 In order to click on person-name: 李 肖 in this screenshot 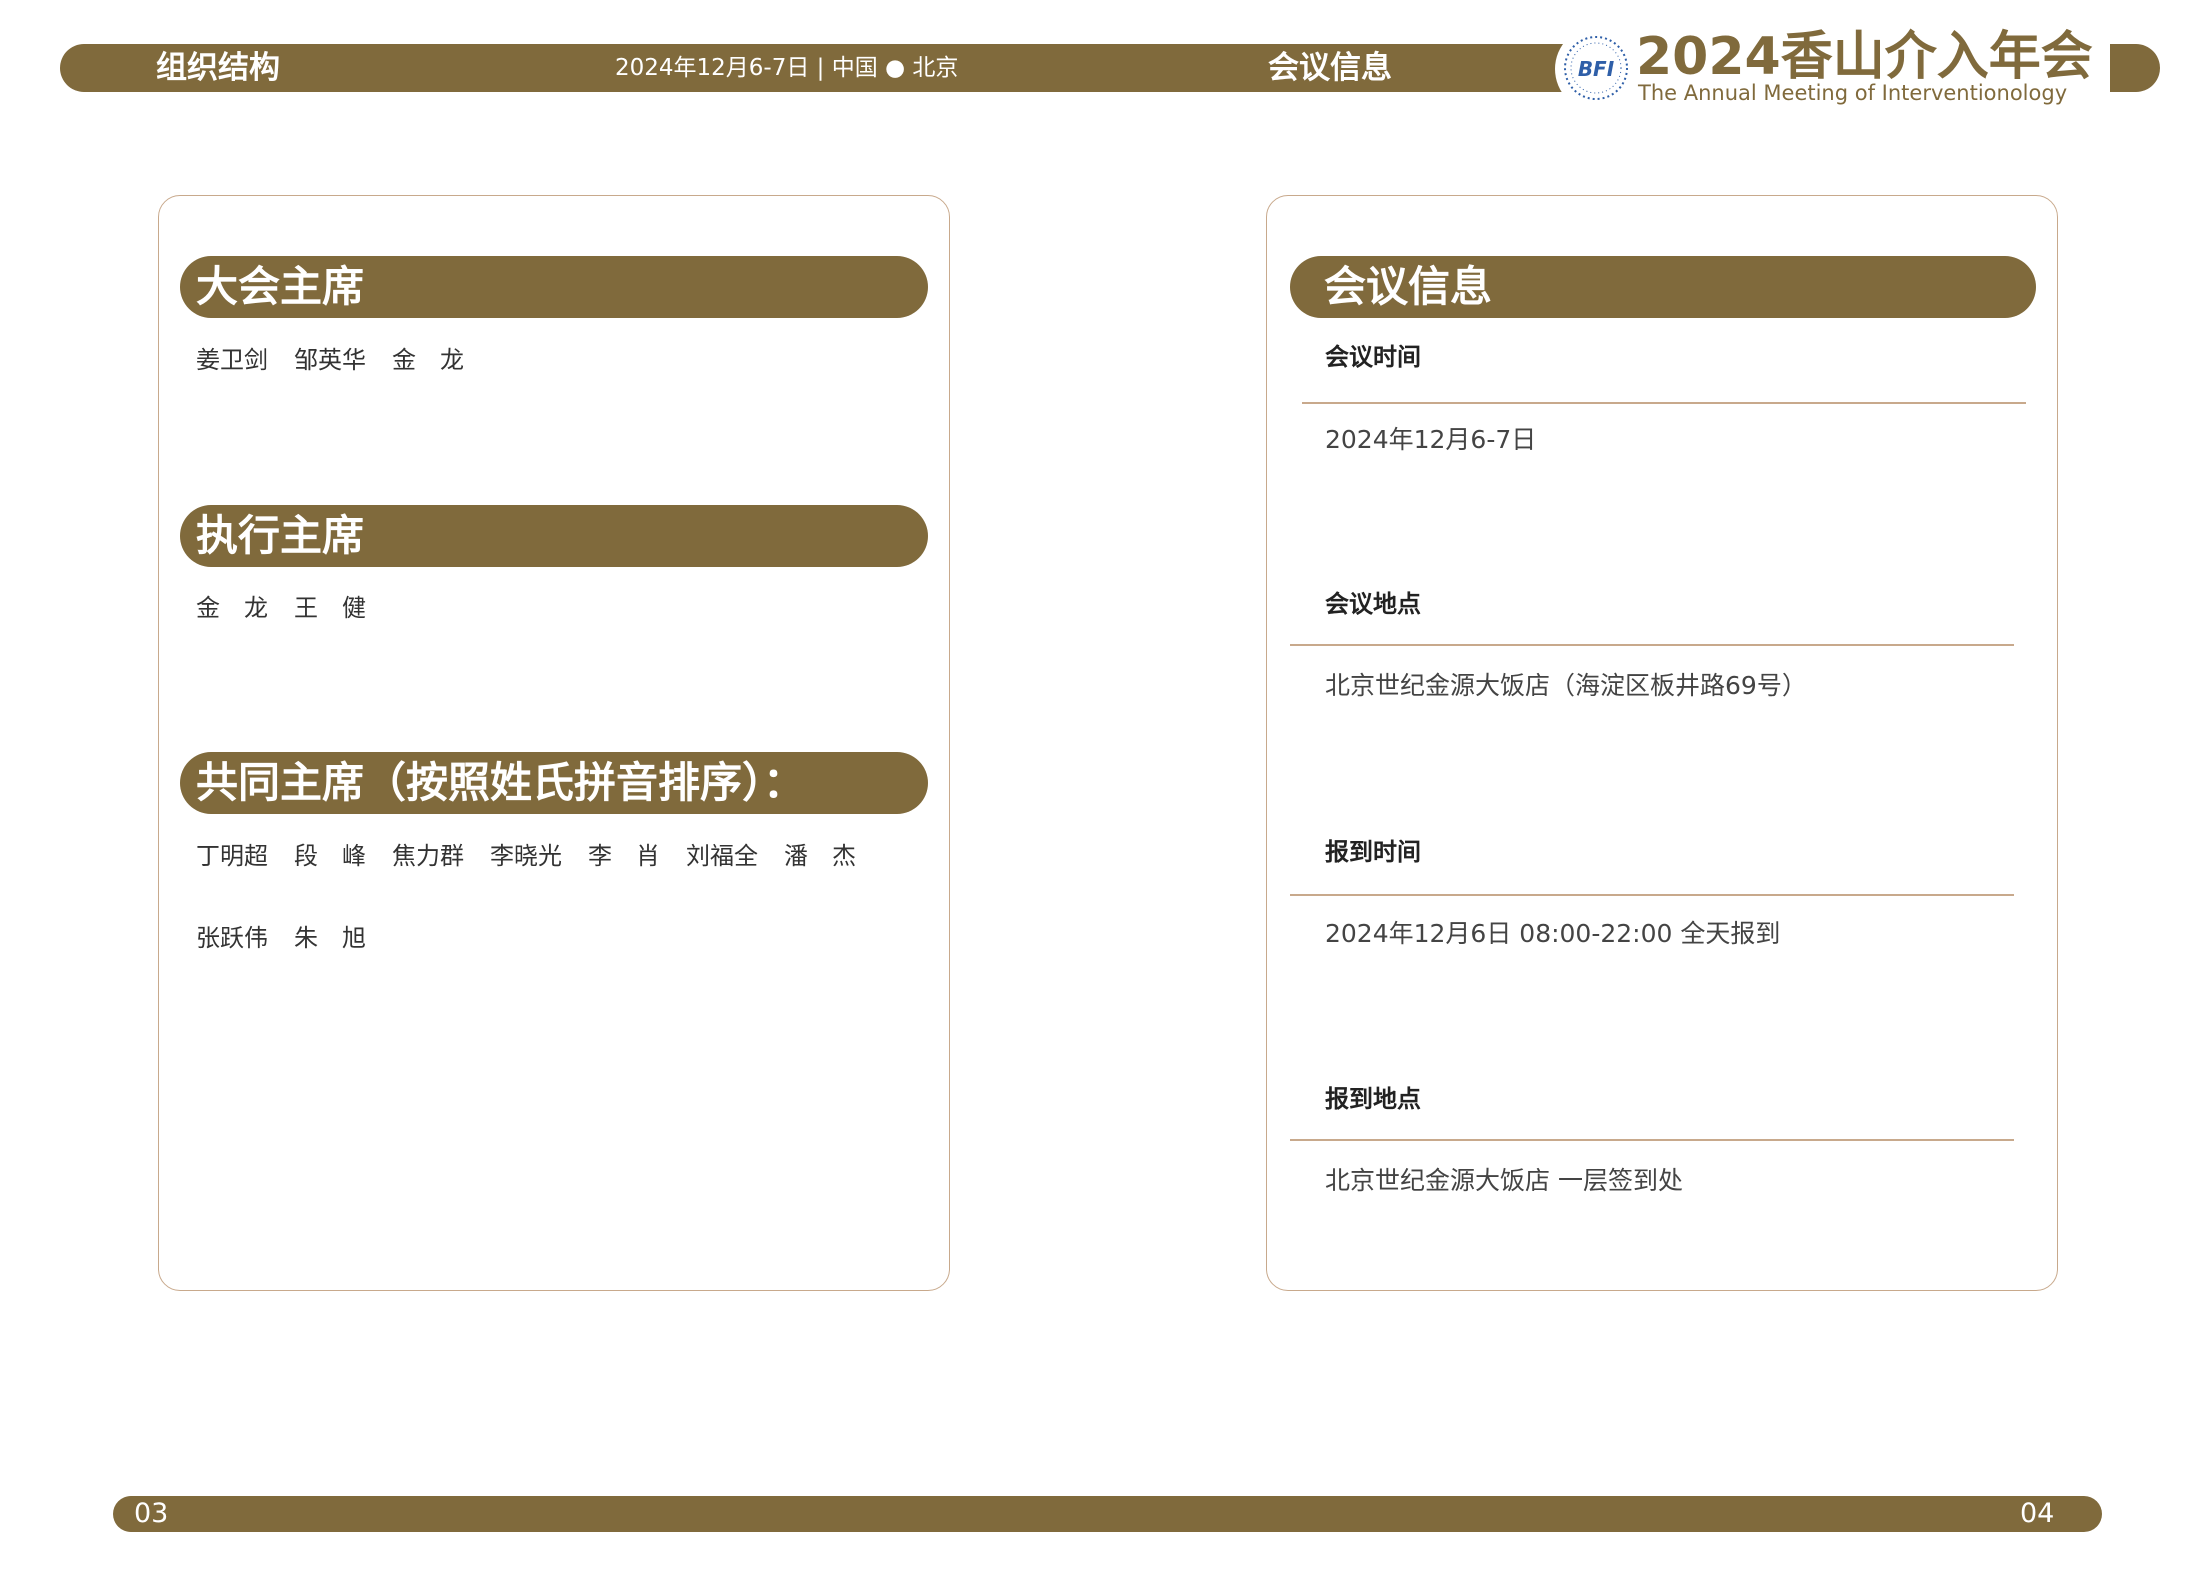, I will do `click(624, 856)`.